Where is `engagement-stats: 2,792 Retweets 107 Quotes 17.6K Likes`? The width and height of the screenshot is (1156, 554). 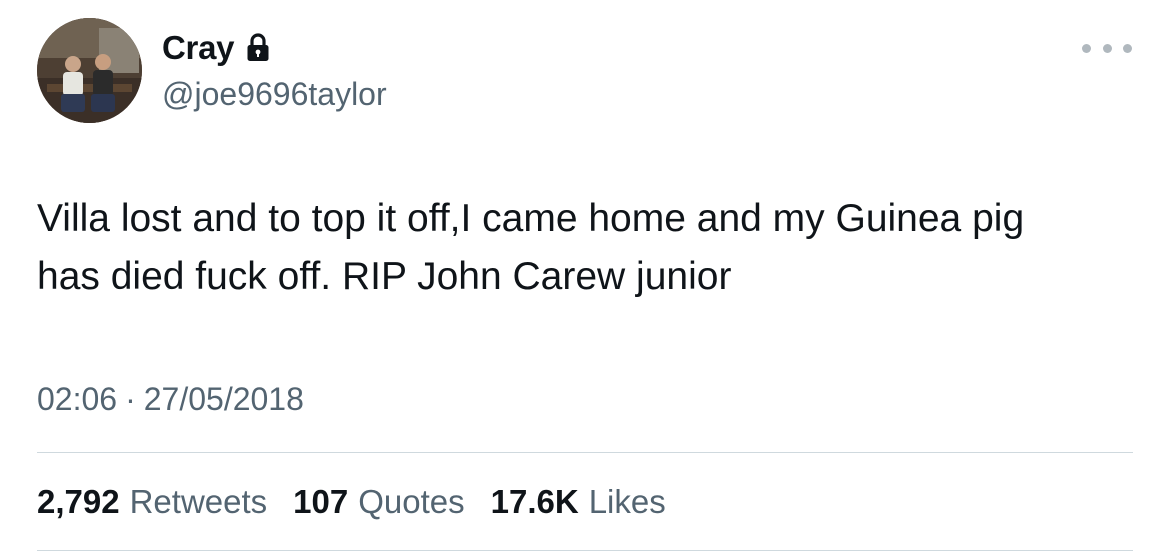 engagement-stats: 2,792 Retweets 107 Quotes 17.6K Likes is located at coordinates (364, 502).